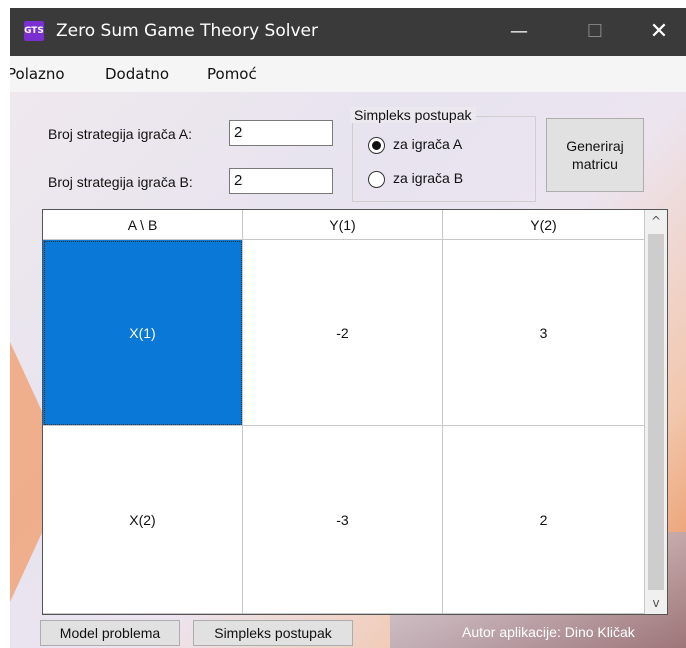 The height and width of the screenshot is (648, 686). I want to click on generate-line-2: matricu, so click(595, 164).